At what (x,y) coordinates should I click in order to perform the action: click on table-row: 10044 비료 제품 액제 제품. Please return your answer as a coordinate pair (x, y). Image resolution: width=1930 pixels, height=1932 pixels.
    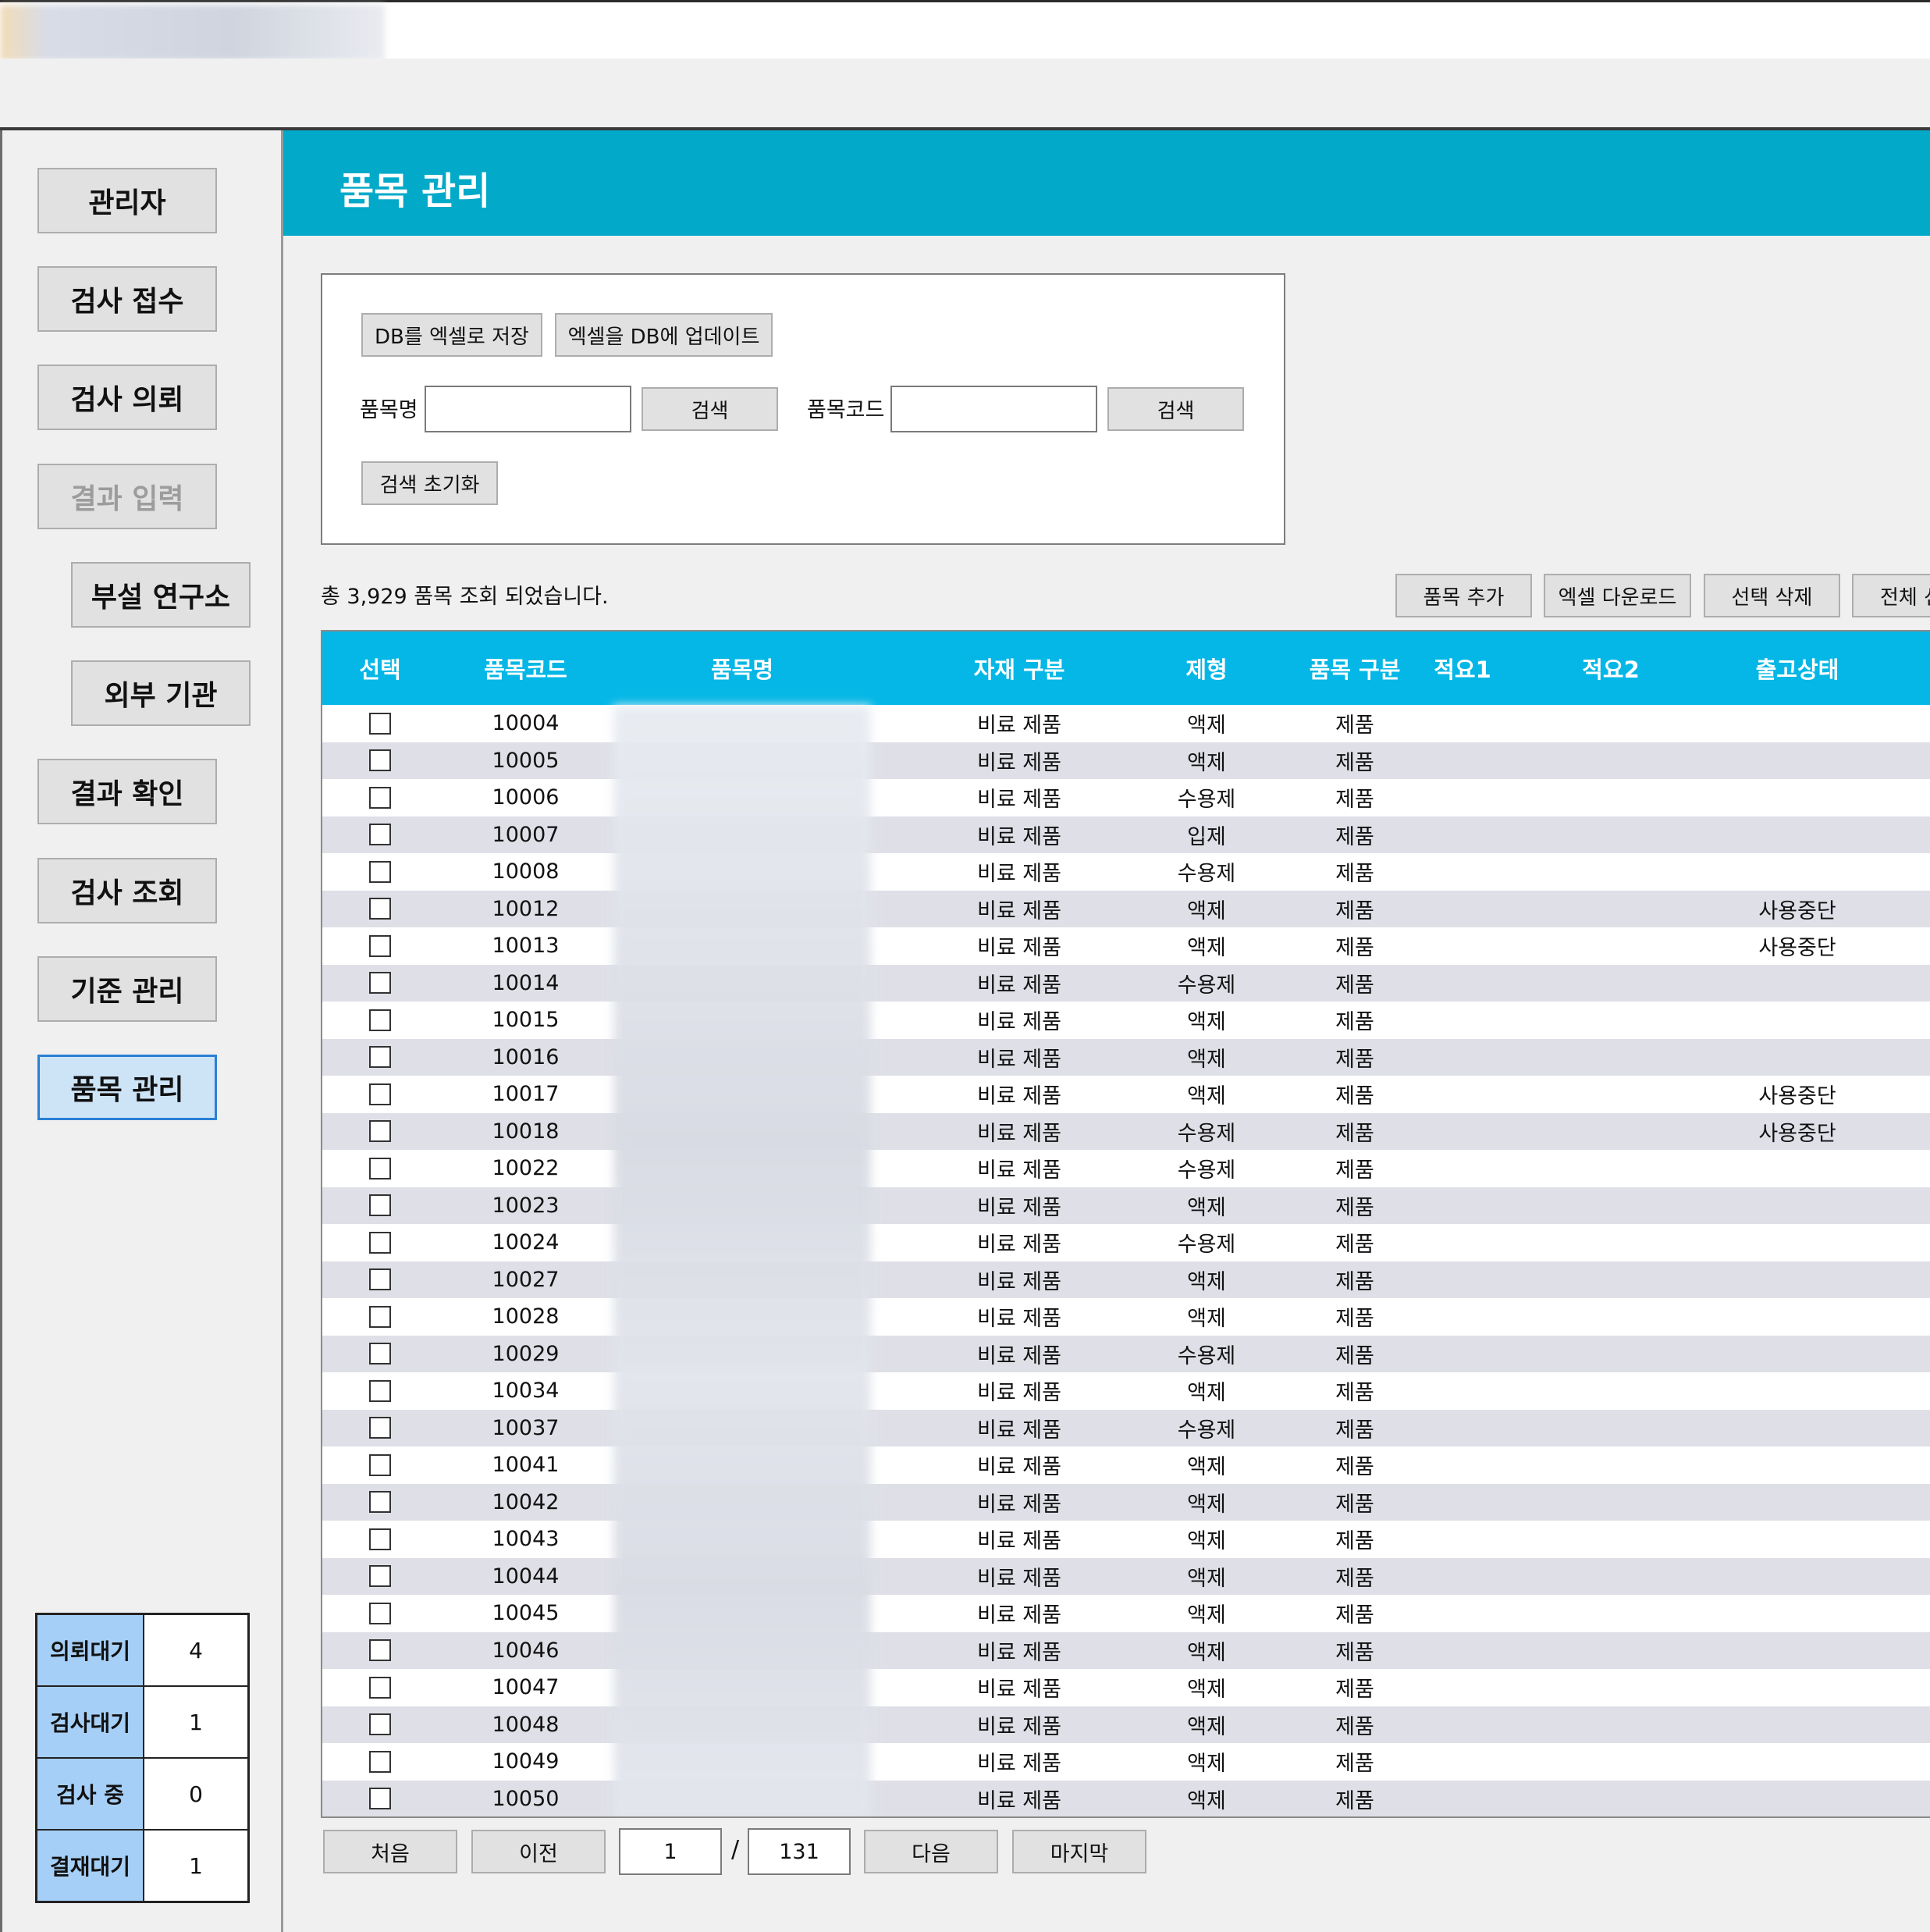
    Looking at the image, I should click on (1126, 1576).